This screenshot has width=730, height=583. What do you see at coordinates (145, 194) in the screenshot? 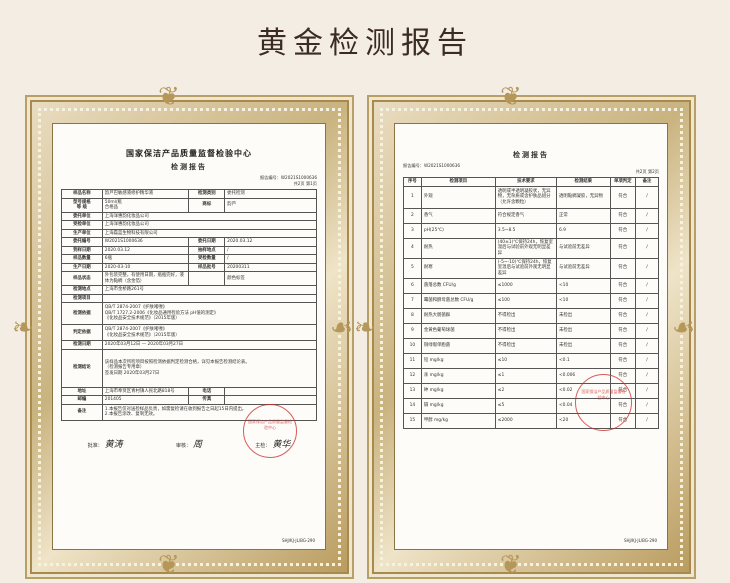
I see `info-value: 韵芦巴敏感液修护精华液` at bounding box center [145, 194].